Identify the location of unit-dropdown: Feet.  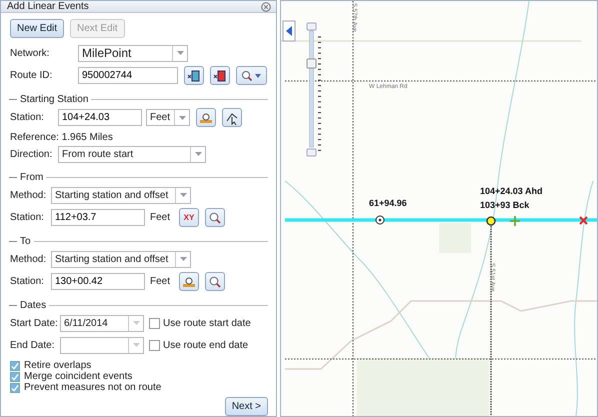
(168, 117).